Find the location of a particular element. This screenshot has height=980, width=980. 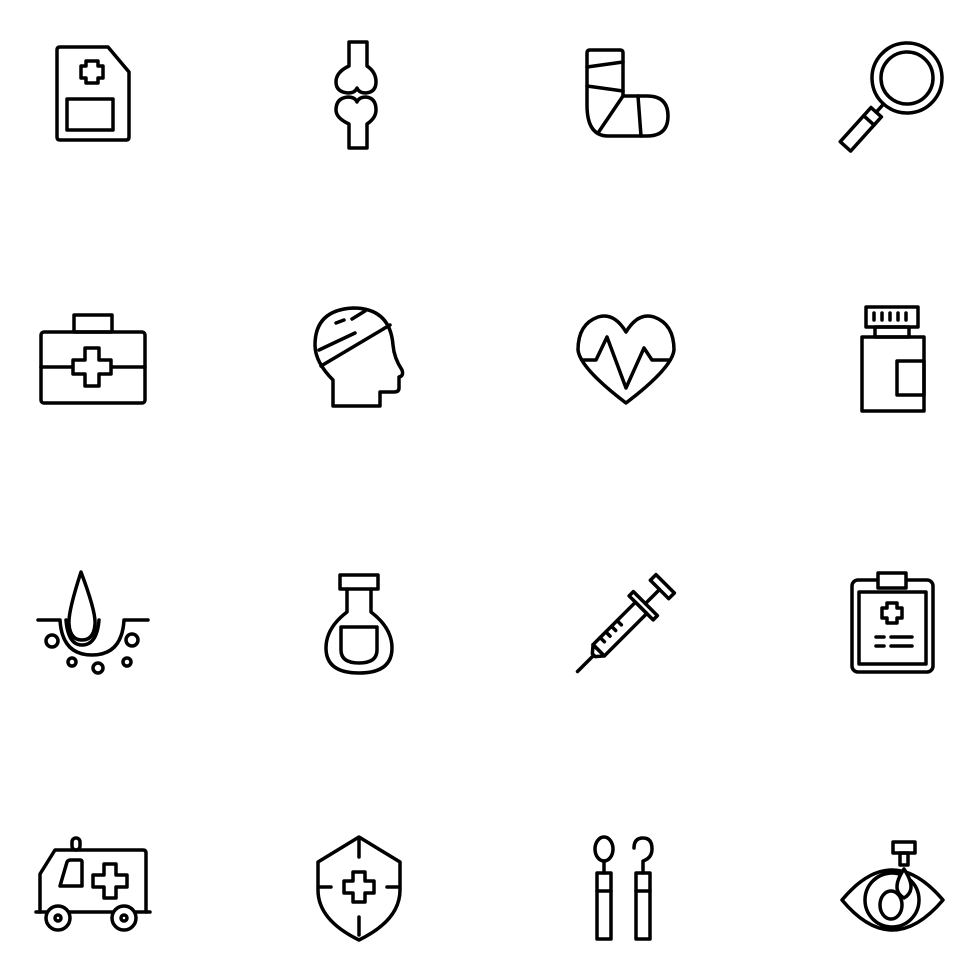

leg-cast-icon is located at coordinates (627, 93).